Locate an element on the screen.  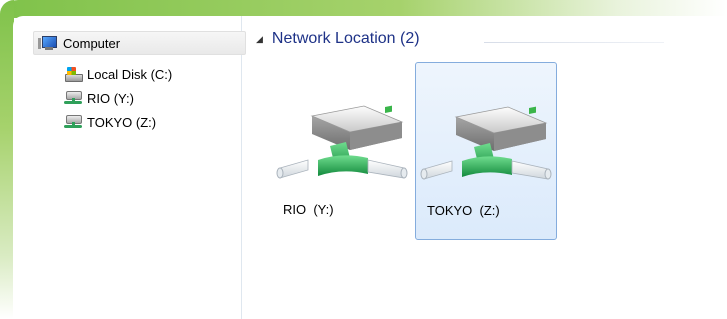
nav-item-label: TOKYO (Z:) is located at coordinates (122, 122).